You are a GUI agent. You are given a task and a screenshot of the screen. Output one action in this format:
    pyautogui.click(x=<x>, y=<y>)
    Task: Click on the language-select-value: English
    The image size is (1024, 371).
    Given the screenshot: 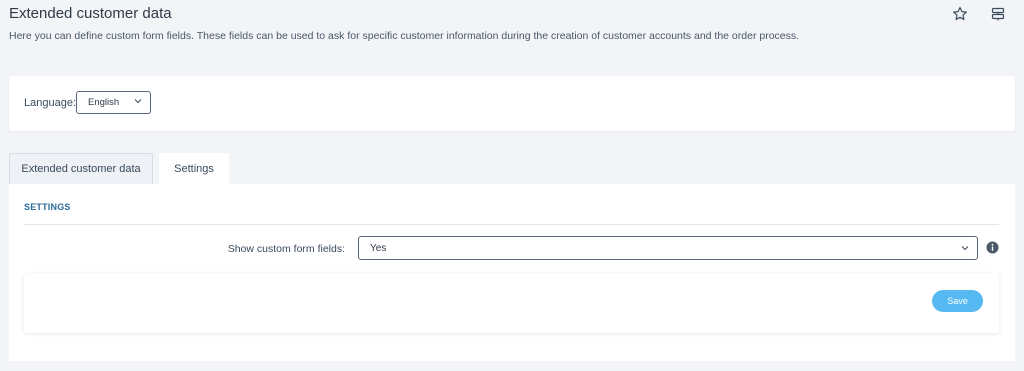 What is the action you would take?
    pyautogui.click(x=104, y=102)
    